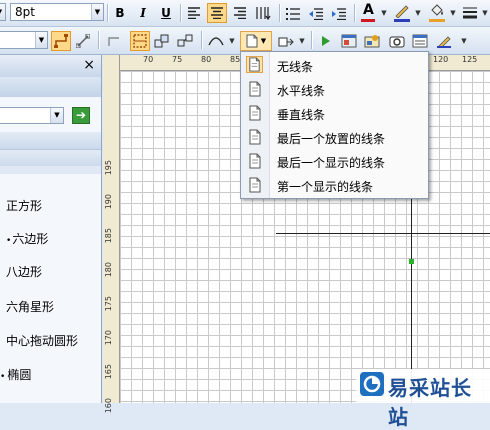  What do you see at coordinates (32, 115) in the screenshot?
I see `shape-search-input: ▼` at bounding box center [32, 115].